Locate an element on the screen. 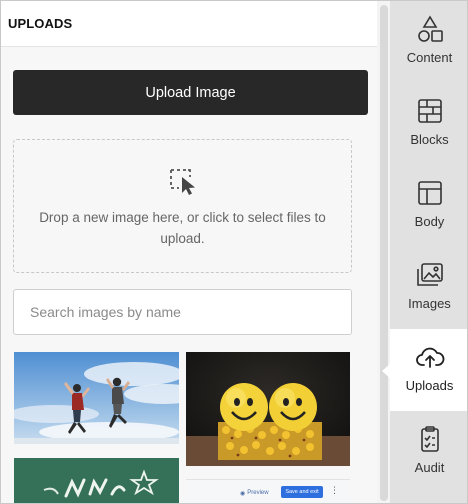 Image resolution: width=468 pixels, height=504 pixels. eye-icon: ◉ is located at coordinates (243, 493).